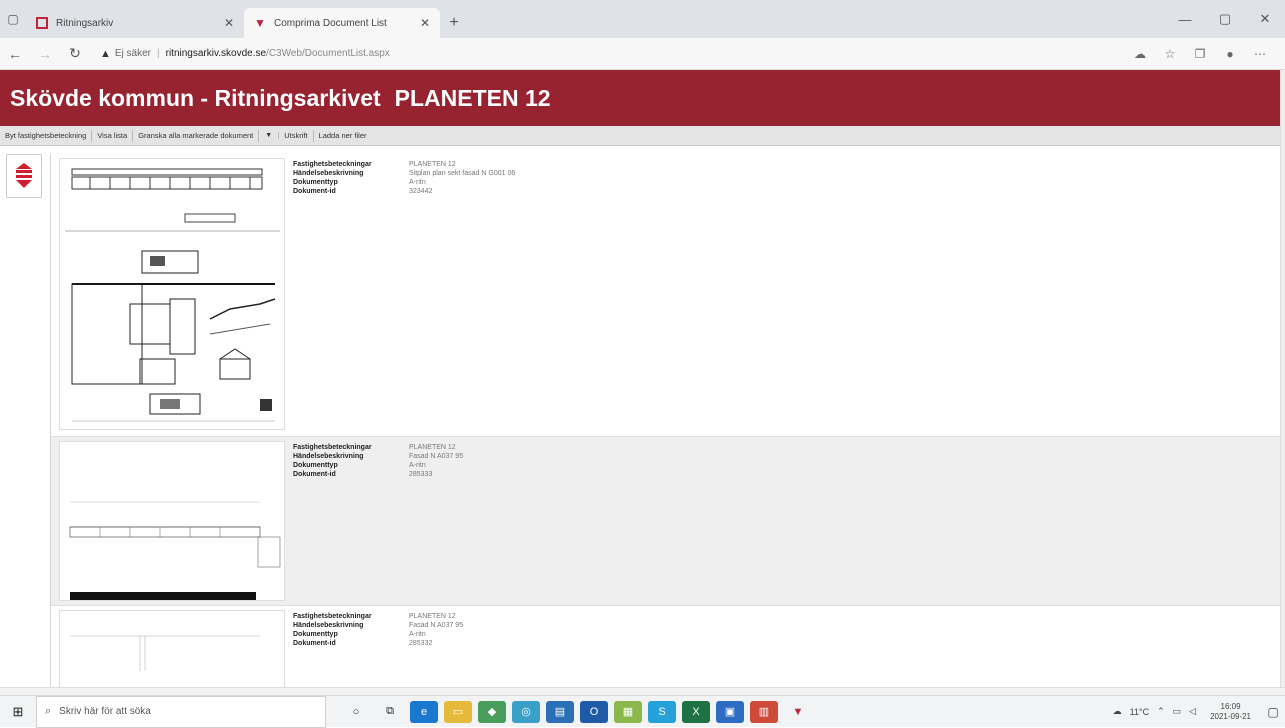 The image size is (1285, 728). I want to click on volume-icon: ◁, so click(1192, 711).